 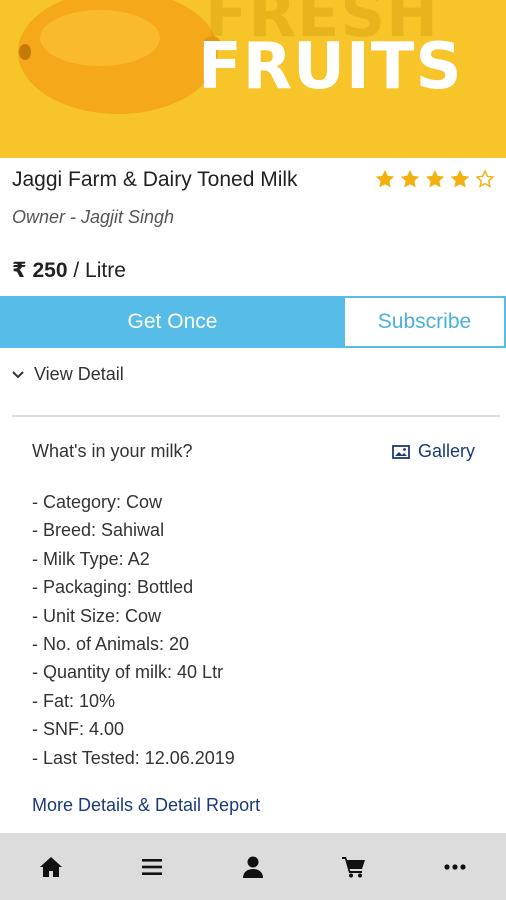 I want to click on price-amount: 250, so click(x=50, y=270).